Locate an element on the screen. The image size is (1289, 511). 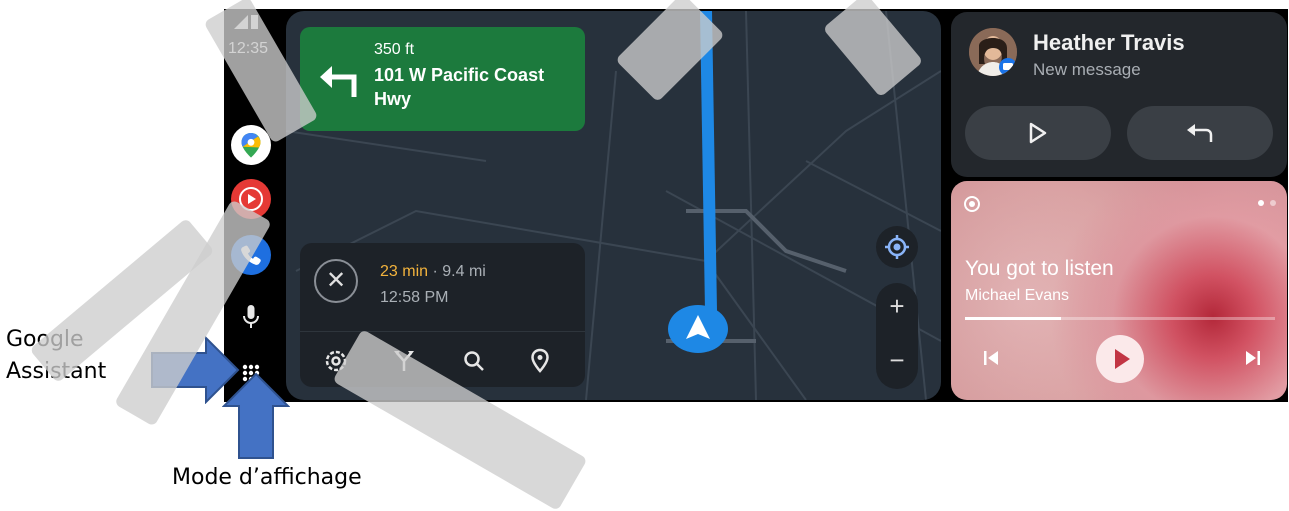
zoom-in-button: + is located at coordinates (897, 306).